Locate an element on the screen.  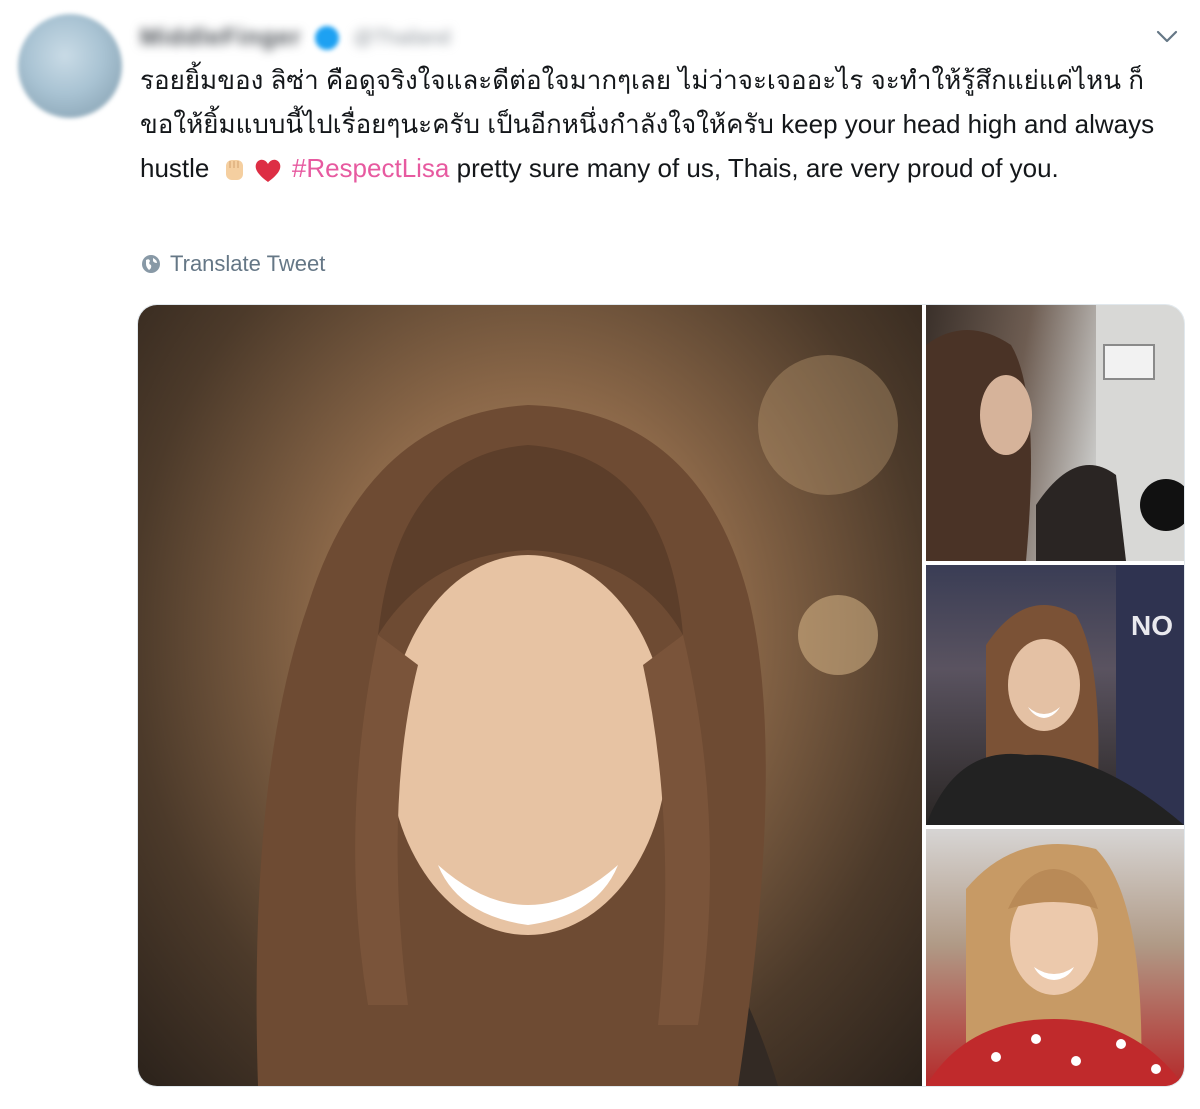
chevron-down-icon is located at coordinates (1167, 37).